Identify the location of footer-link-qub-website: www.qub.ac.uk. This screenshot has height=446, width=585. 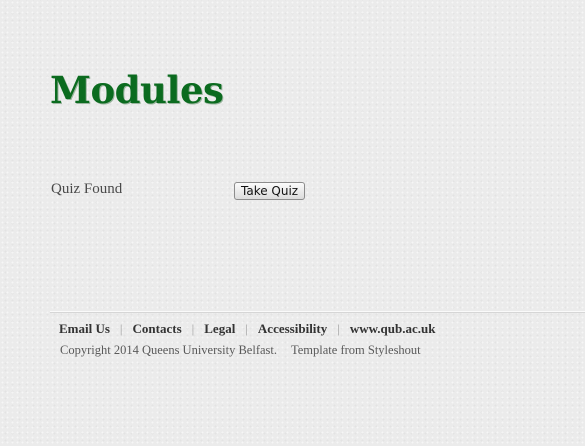
(393, 328).